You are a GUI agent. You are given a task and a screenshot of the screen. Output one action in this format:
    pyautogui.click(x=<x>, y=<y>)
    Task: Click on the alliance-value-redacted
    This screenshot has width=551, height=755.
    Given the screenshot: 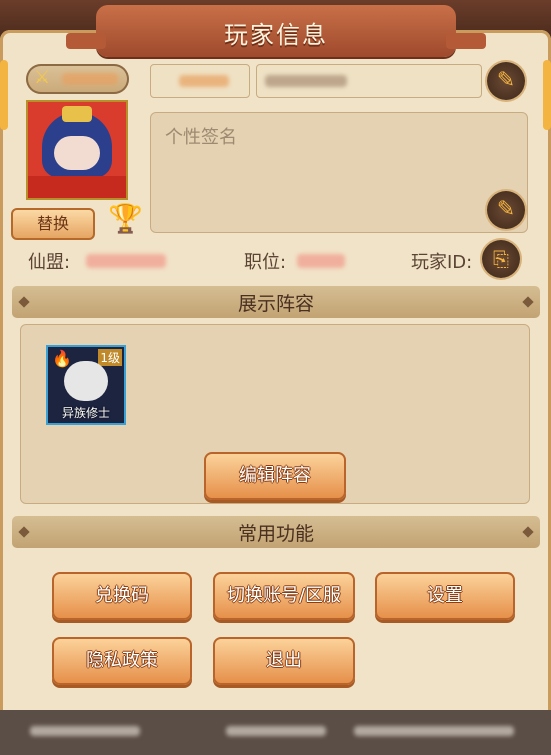 What is the action you would take?
    pyautogui.click(x=126, y=261)
    